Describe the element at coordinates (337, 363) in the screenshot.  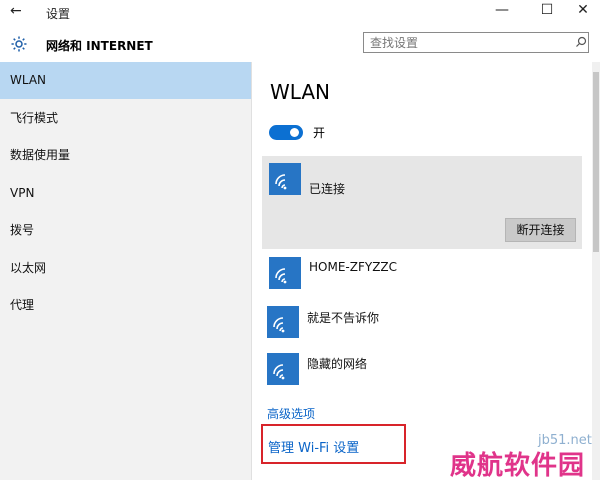
I see `network-item-hidden: 隐藏的网络` at that location.